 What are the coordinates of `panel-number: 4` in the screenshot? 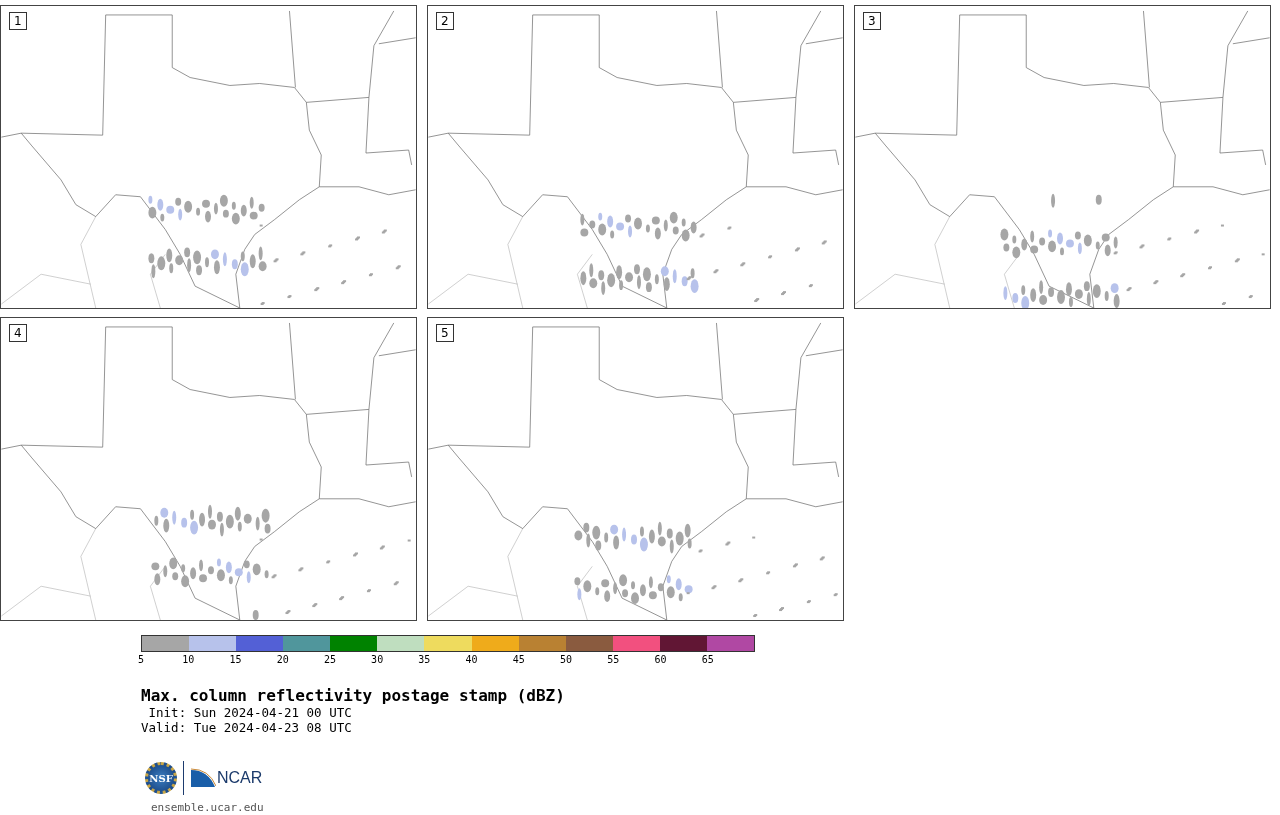 It's located at (18, 333).